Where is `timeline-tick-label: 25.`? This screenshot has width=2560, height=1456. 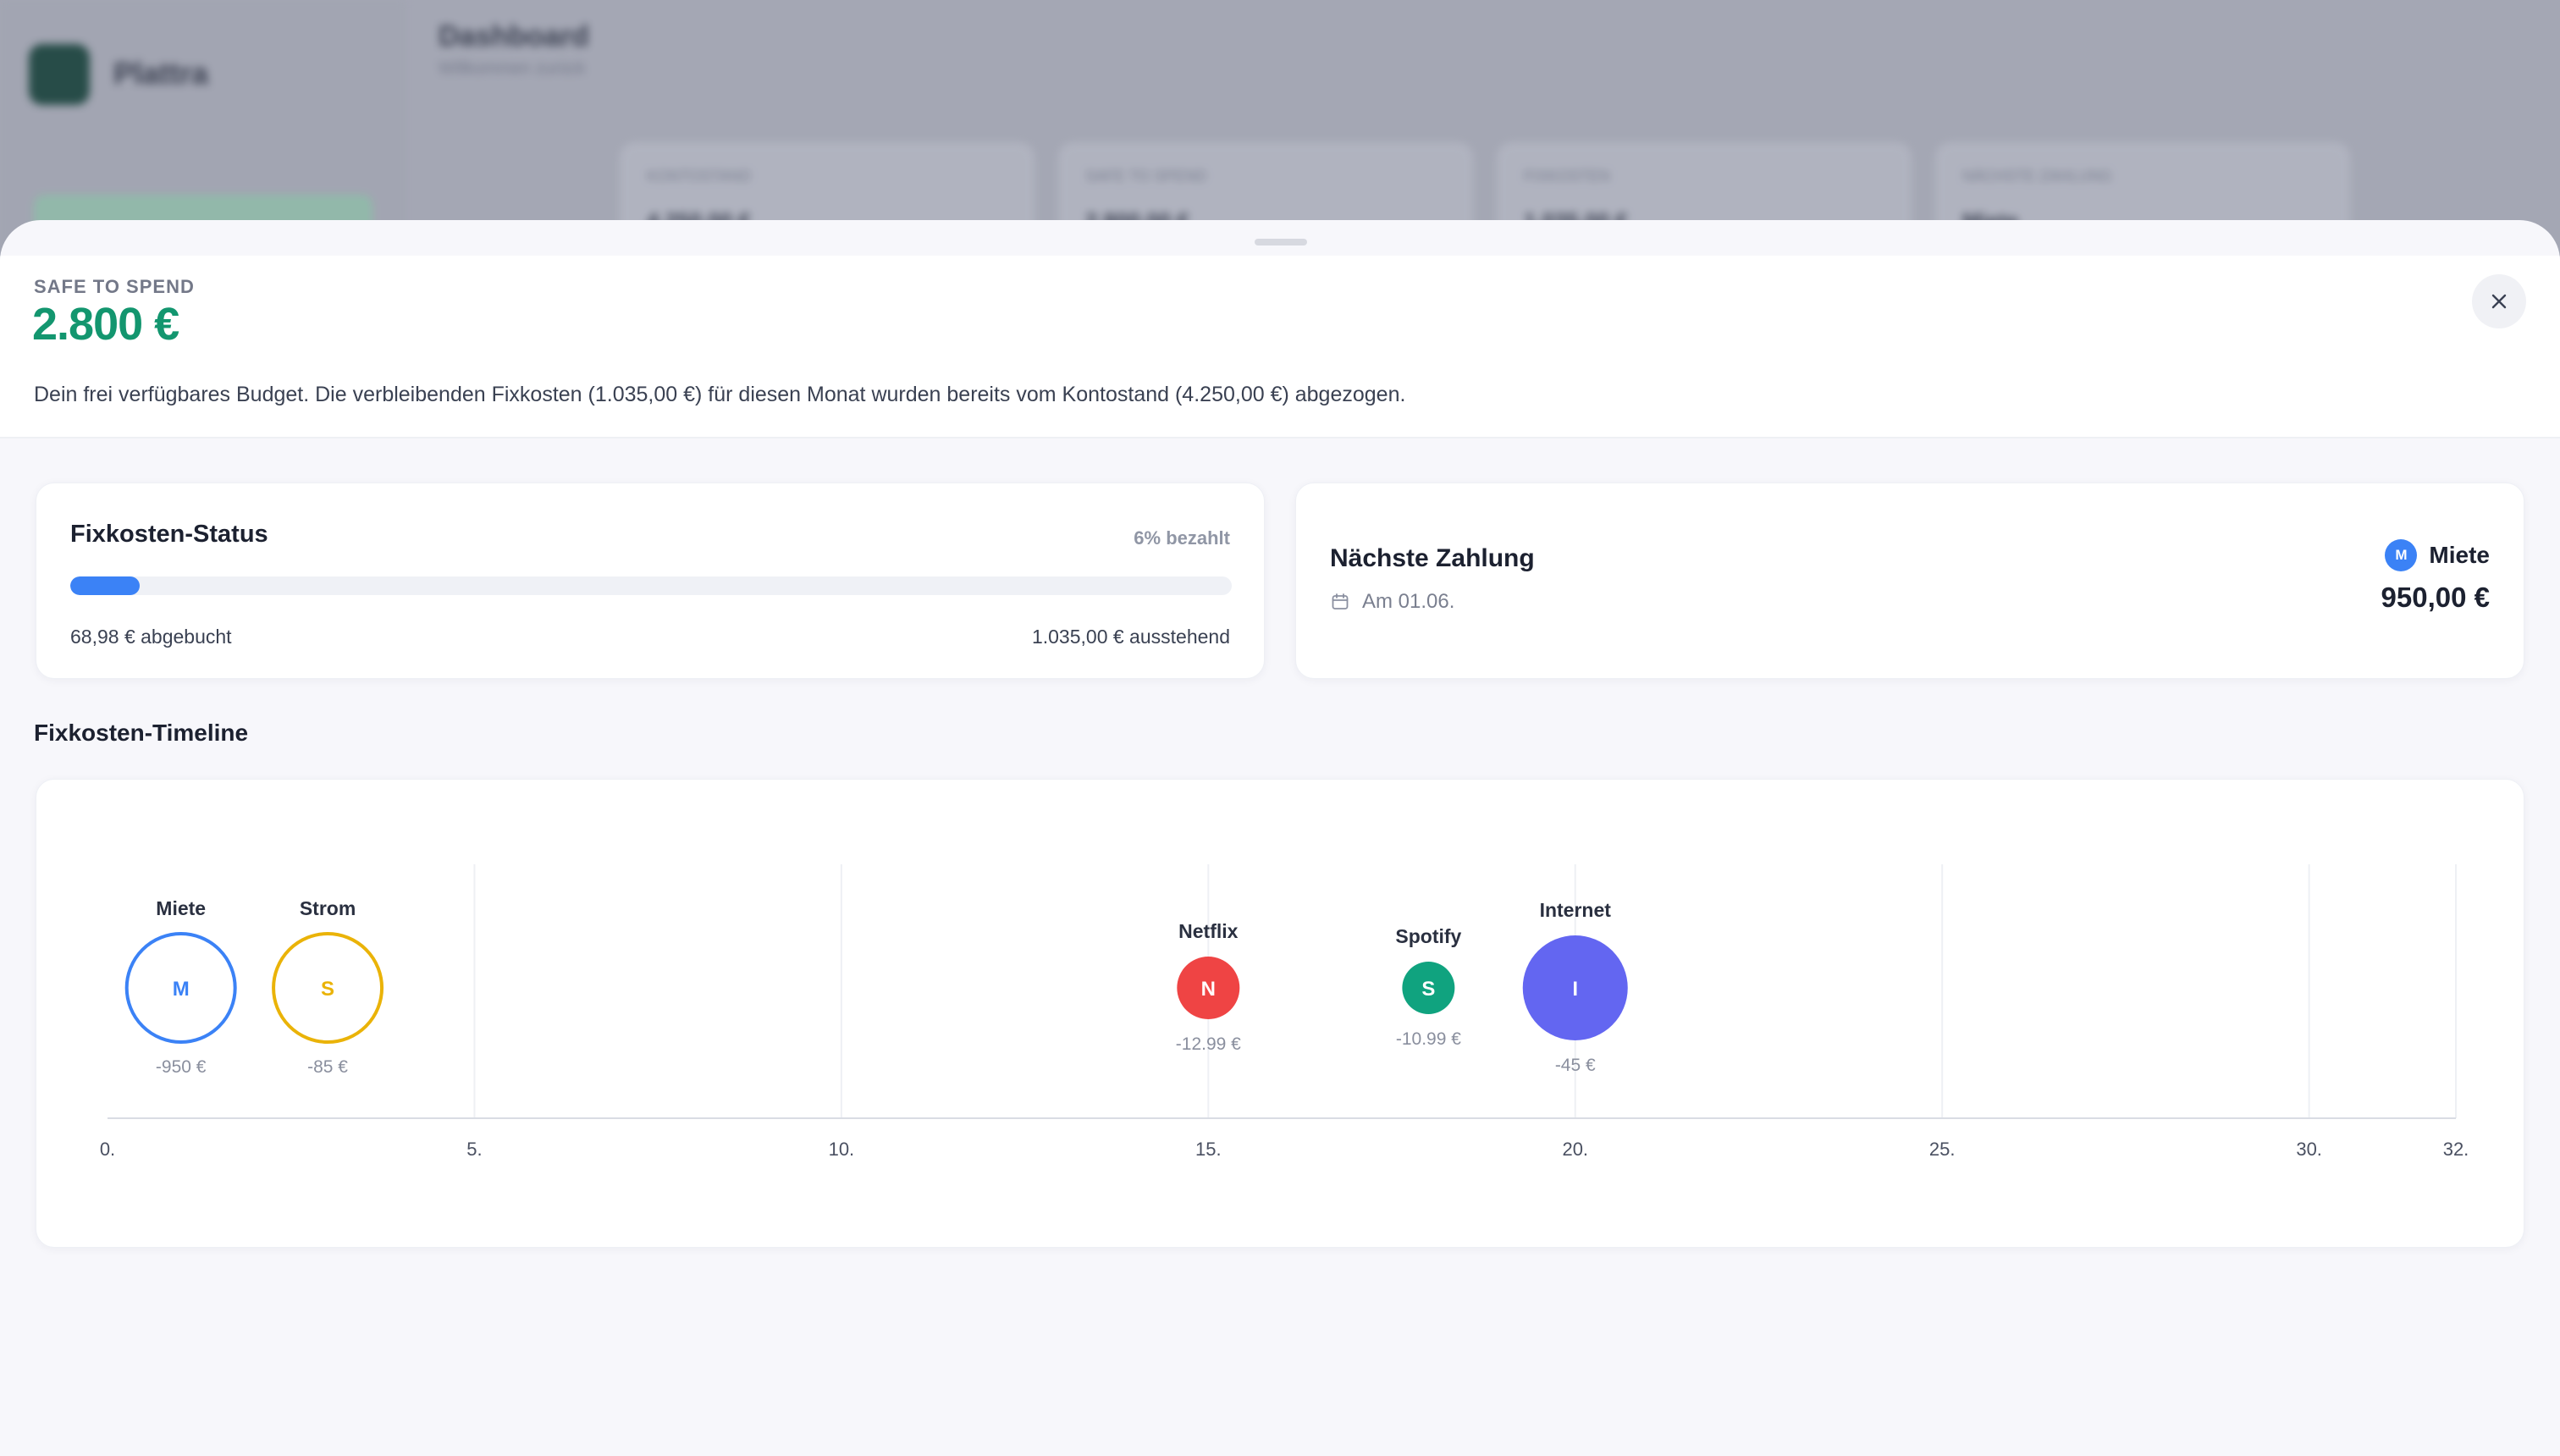
timeline-tick-label: 25. is located at coordinates (1942, 1149).